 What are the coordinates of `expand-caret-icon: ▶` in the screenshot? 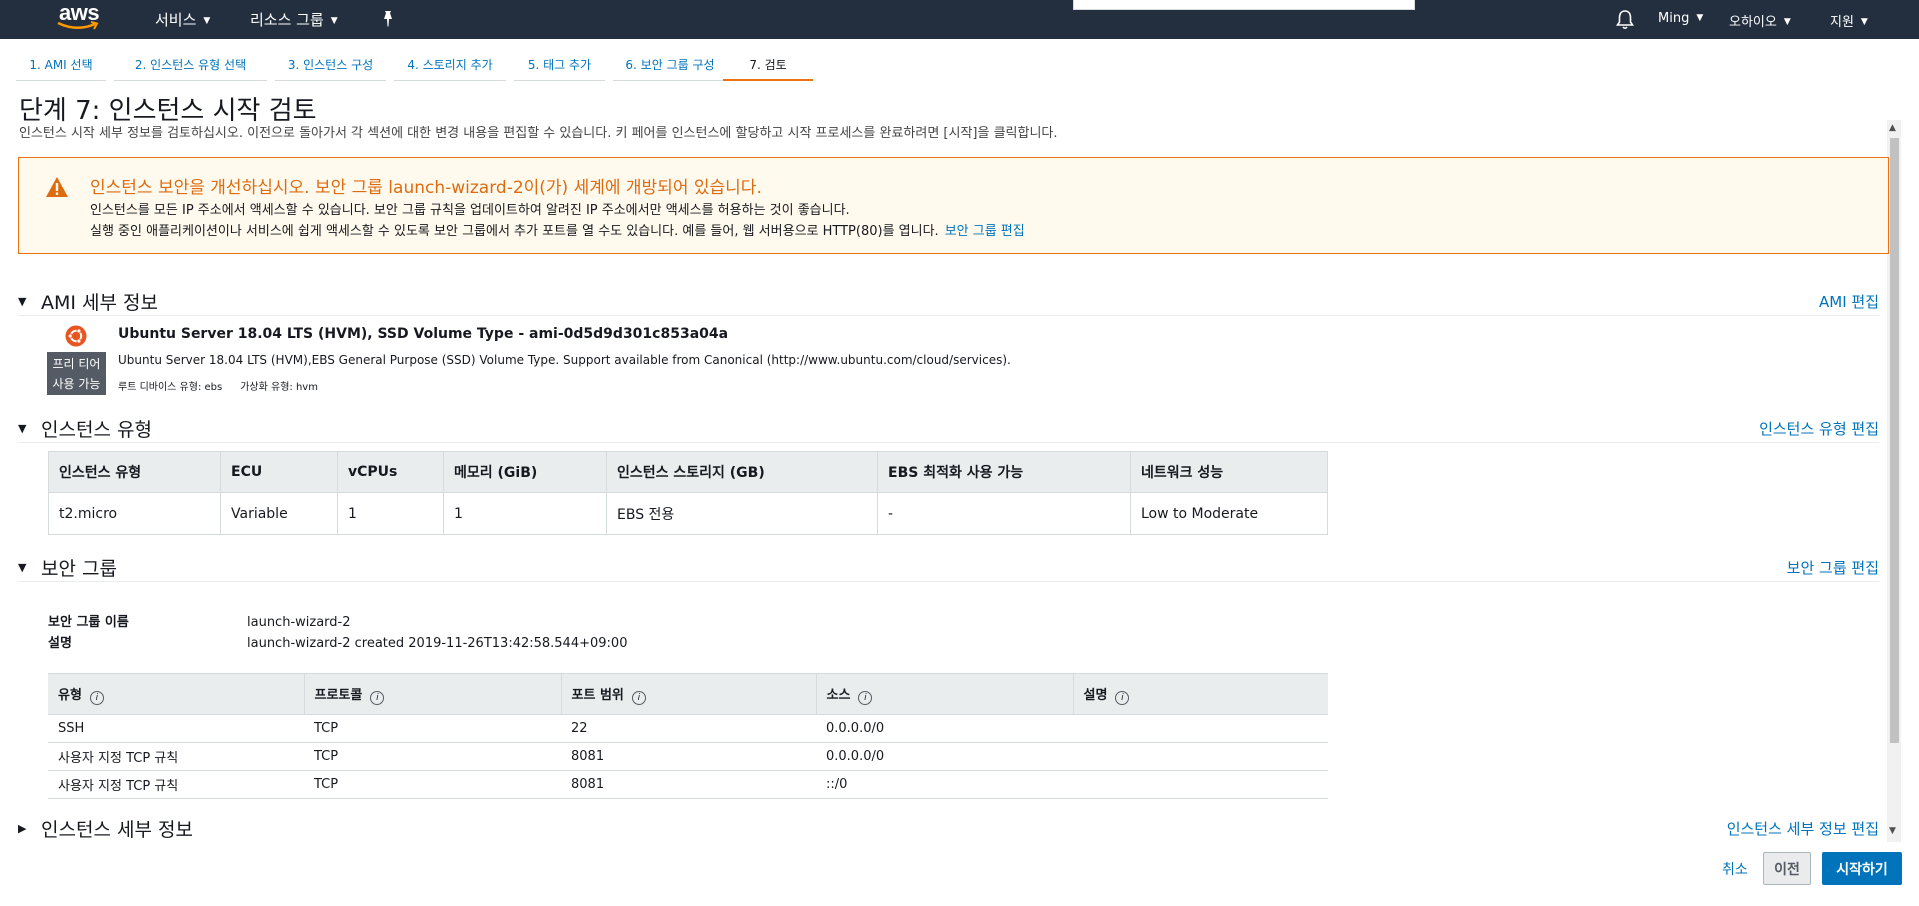 It's located at (22, 828).